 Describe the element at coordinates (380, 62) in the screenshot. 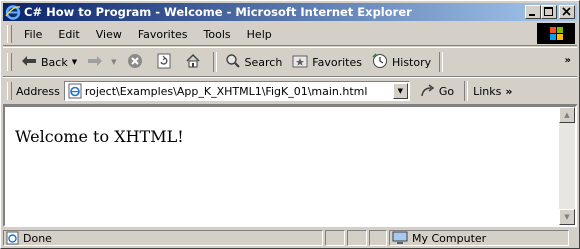

I see `history-icon` at that location.